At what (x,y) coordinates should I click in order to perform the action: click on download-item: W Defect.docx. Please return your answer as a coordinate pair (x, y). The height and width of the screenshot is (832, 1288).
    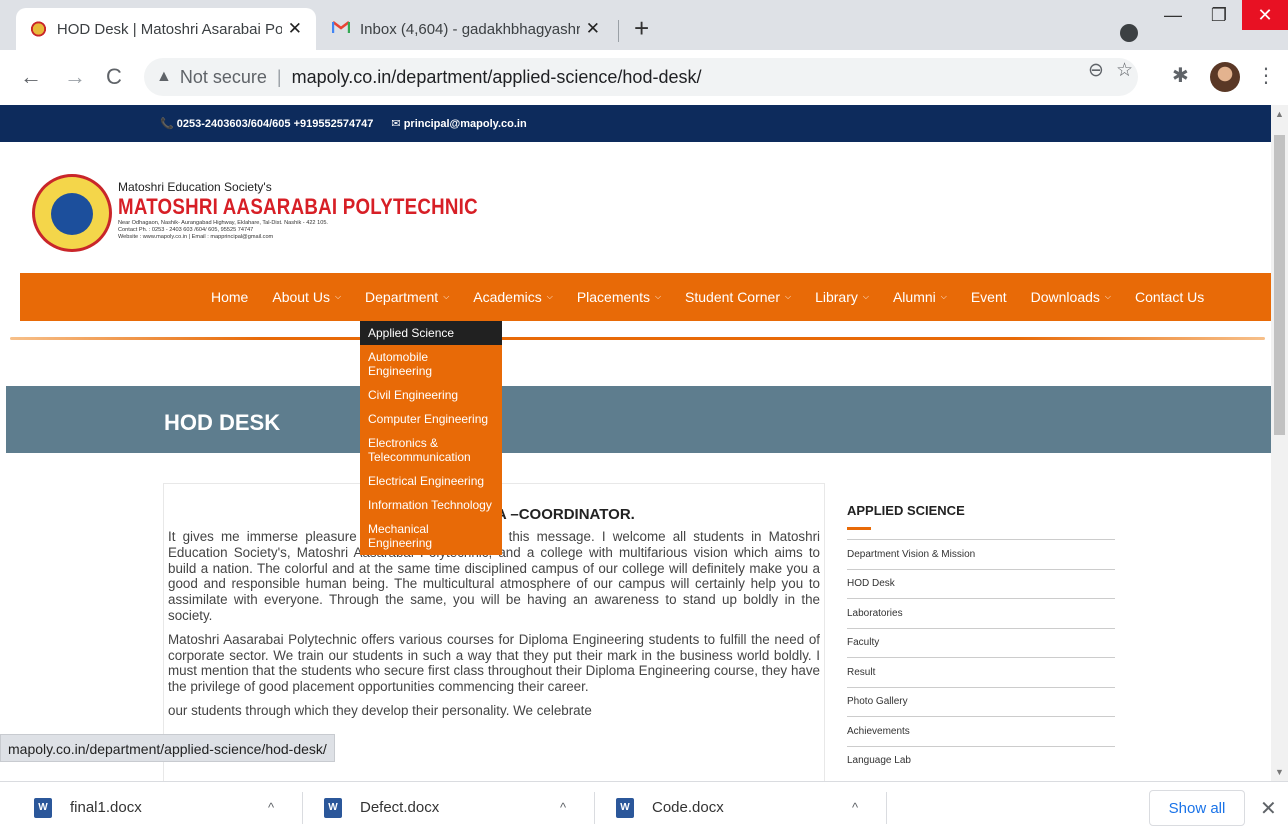
    Looking at the image, I should click on (381, 807).